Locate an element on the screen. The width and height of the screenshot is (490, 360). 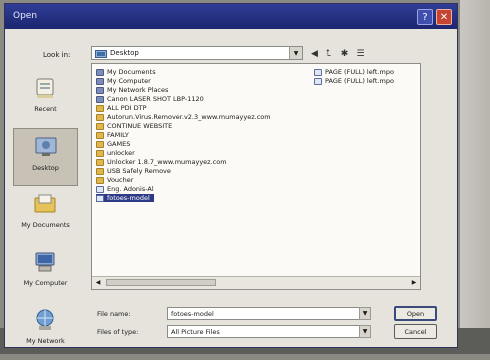
list-item: My Network Places is located at coordinates (132, 90).